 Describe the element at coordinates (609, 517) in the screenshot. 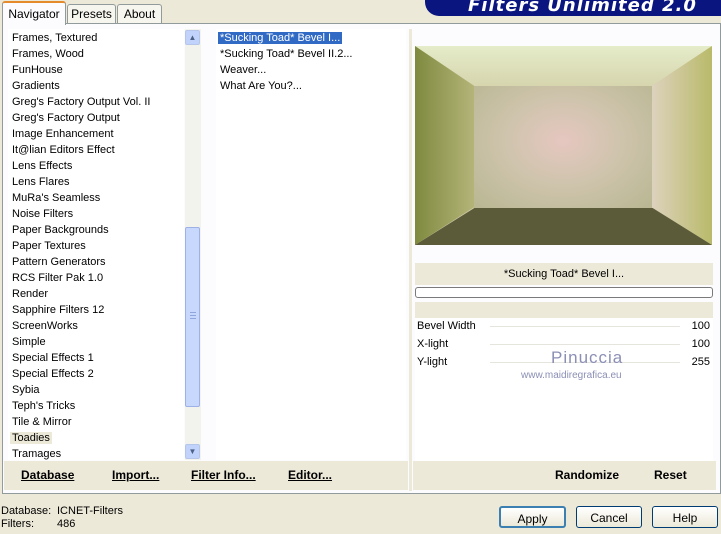

I see `cancel-button: Cancel` at that location.